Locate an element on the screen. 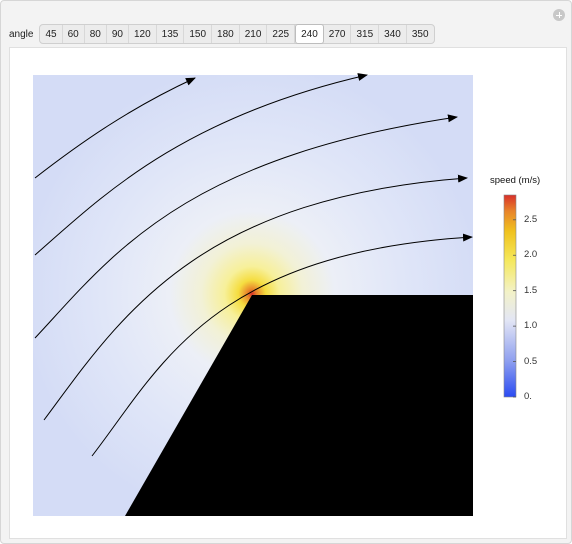 Image resolution: width=572 pixels, height=544 pixels. angle-option-120: 120 is located at coordinates (143, 34).